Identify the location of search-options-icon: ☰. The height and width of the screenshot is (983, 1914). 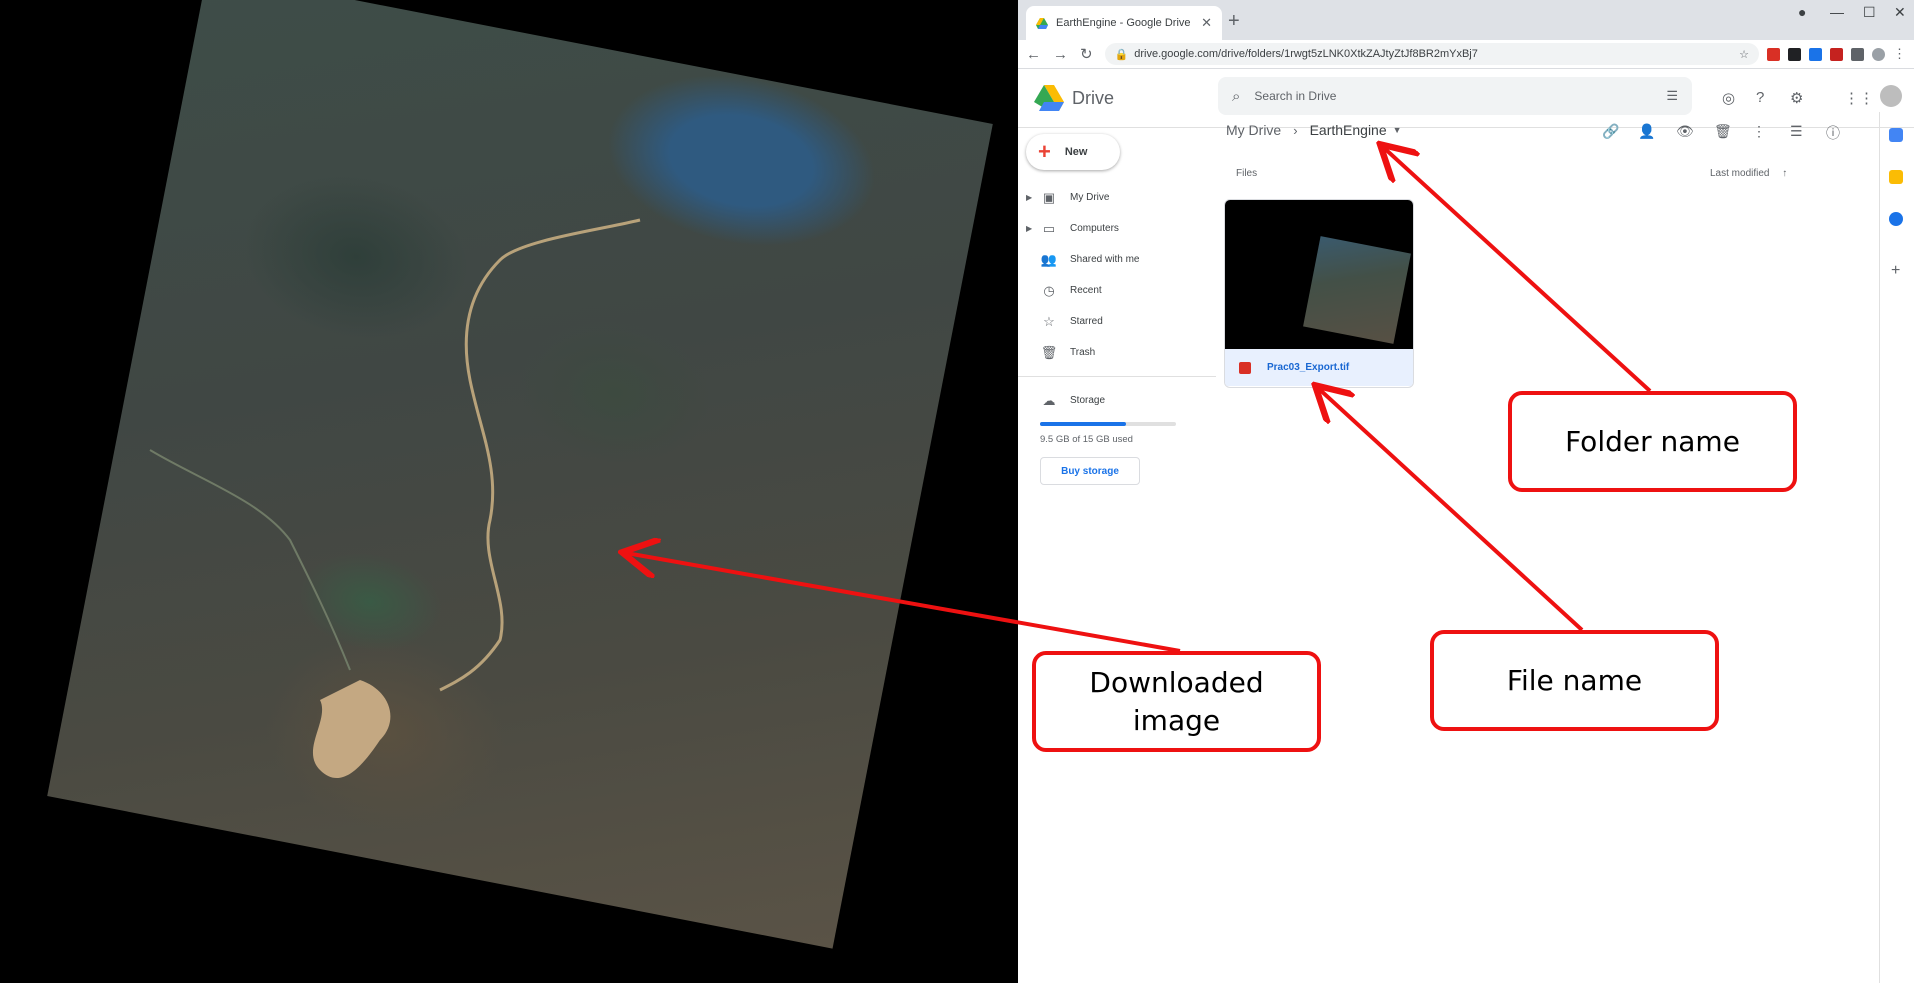
(1672, 96).